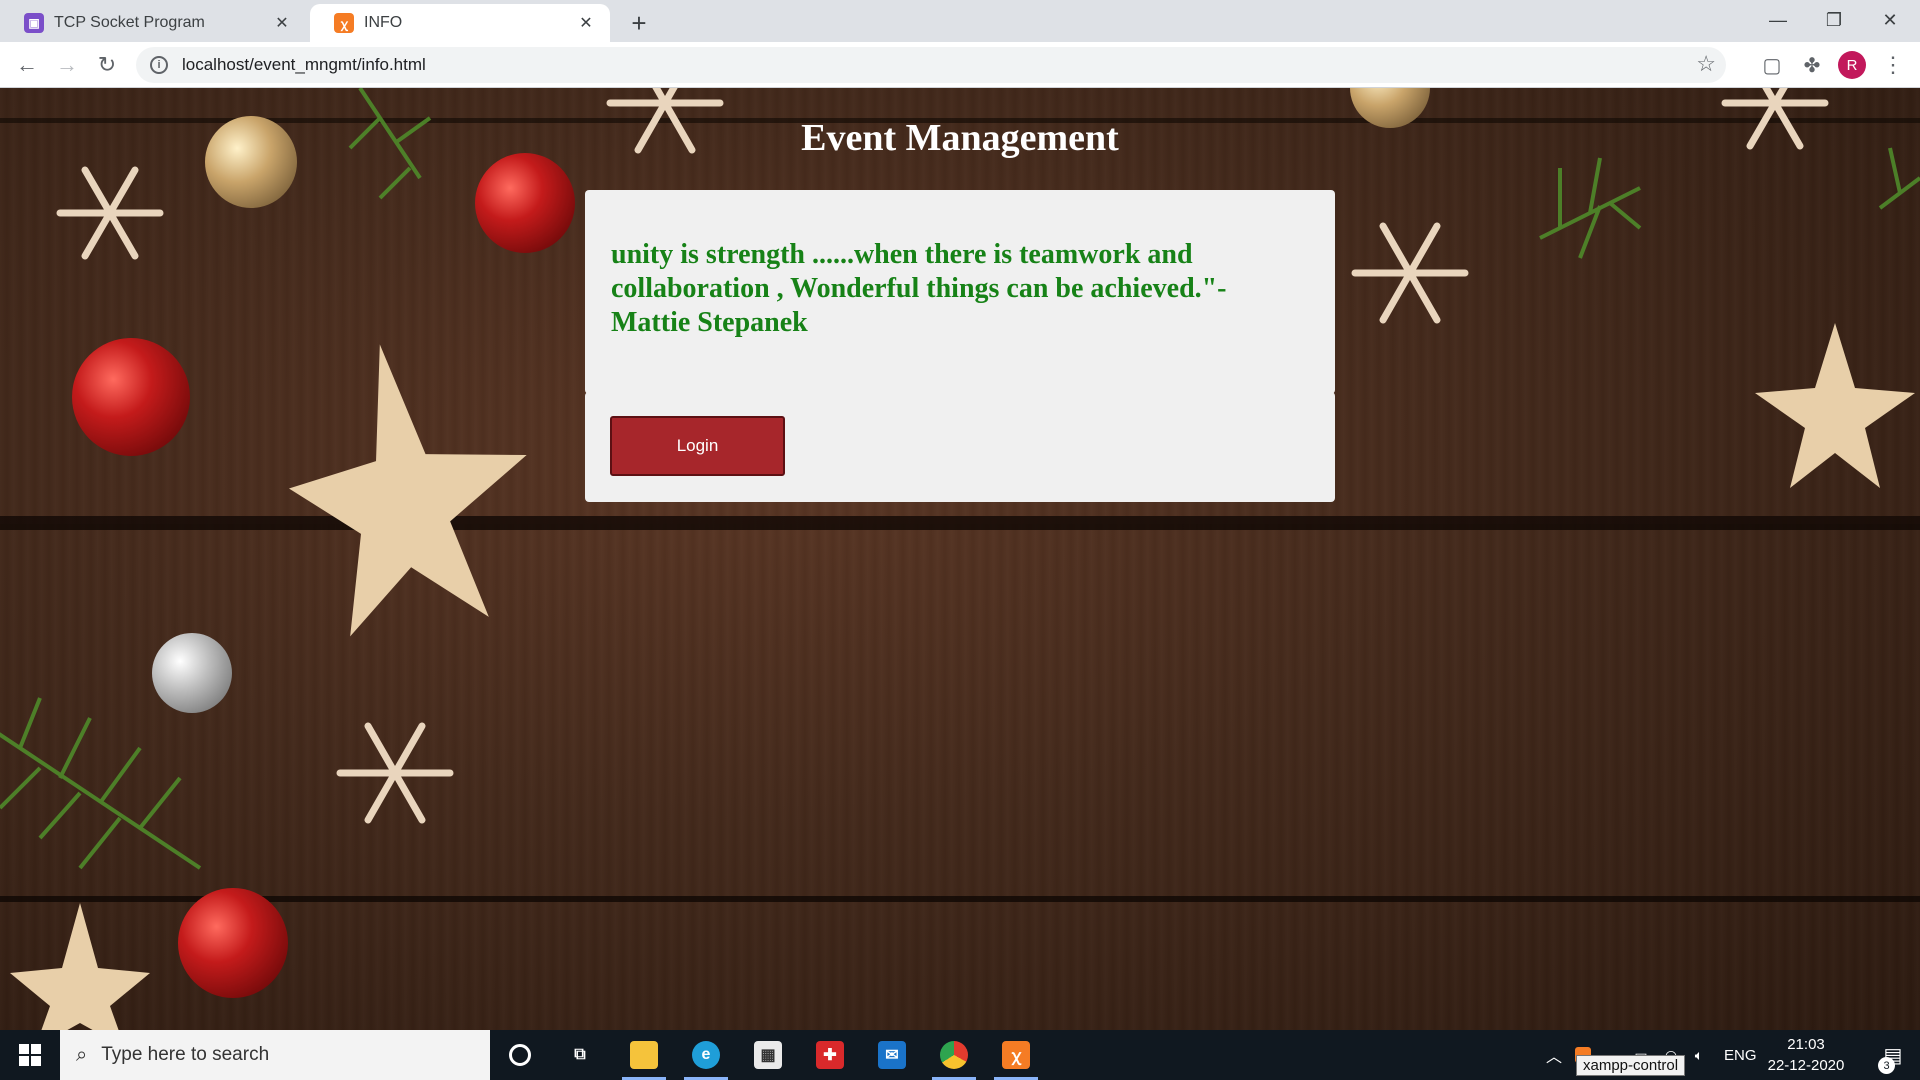 The image size is (1920, 1080). What do you see at coordinates (1890, 20) in the screenshot?
I see `close-window-button: ✕` at bounding box center [1890, 20].